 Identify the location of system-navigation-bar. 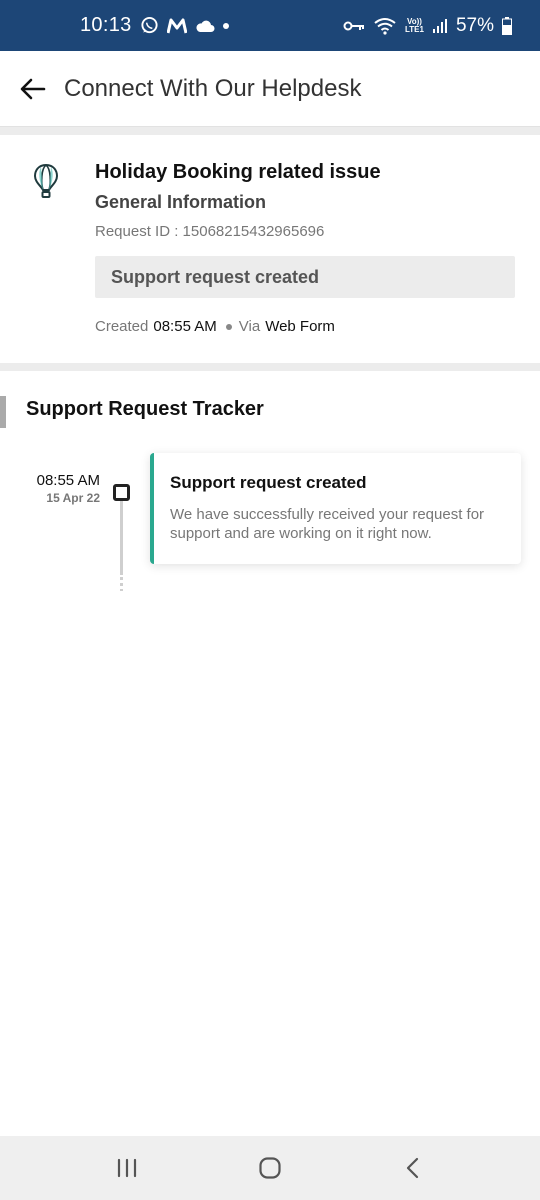
(270, 1168).